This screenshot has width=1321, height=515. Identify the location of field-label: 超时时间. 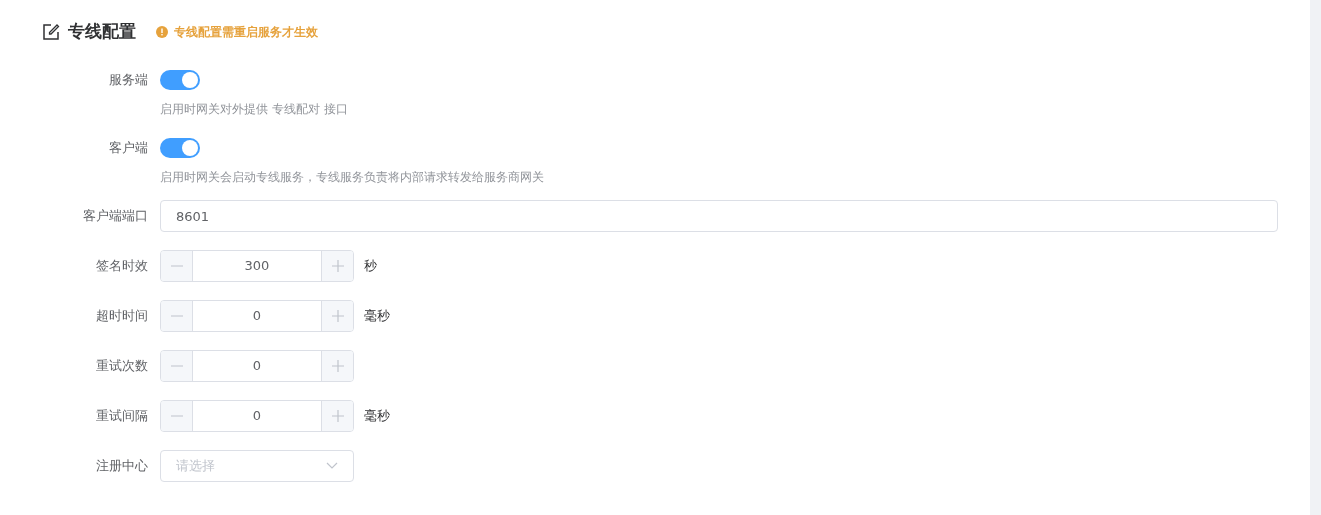
(122, 315).